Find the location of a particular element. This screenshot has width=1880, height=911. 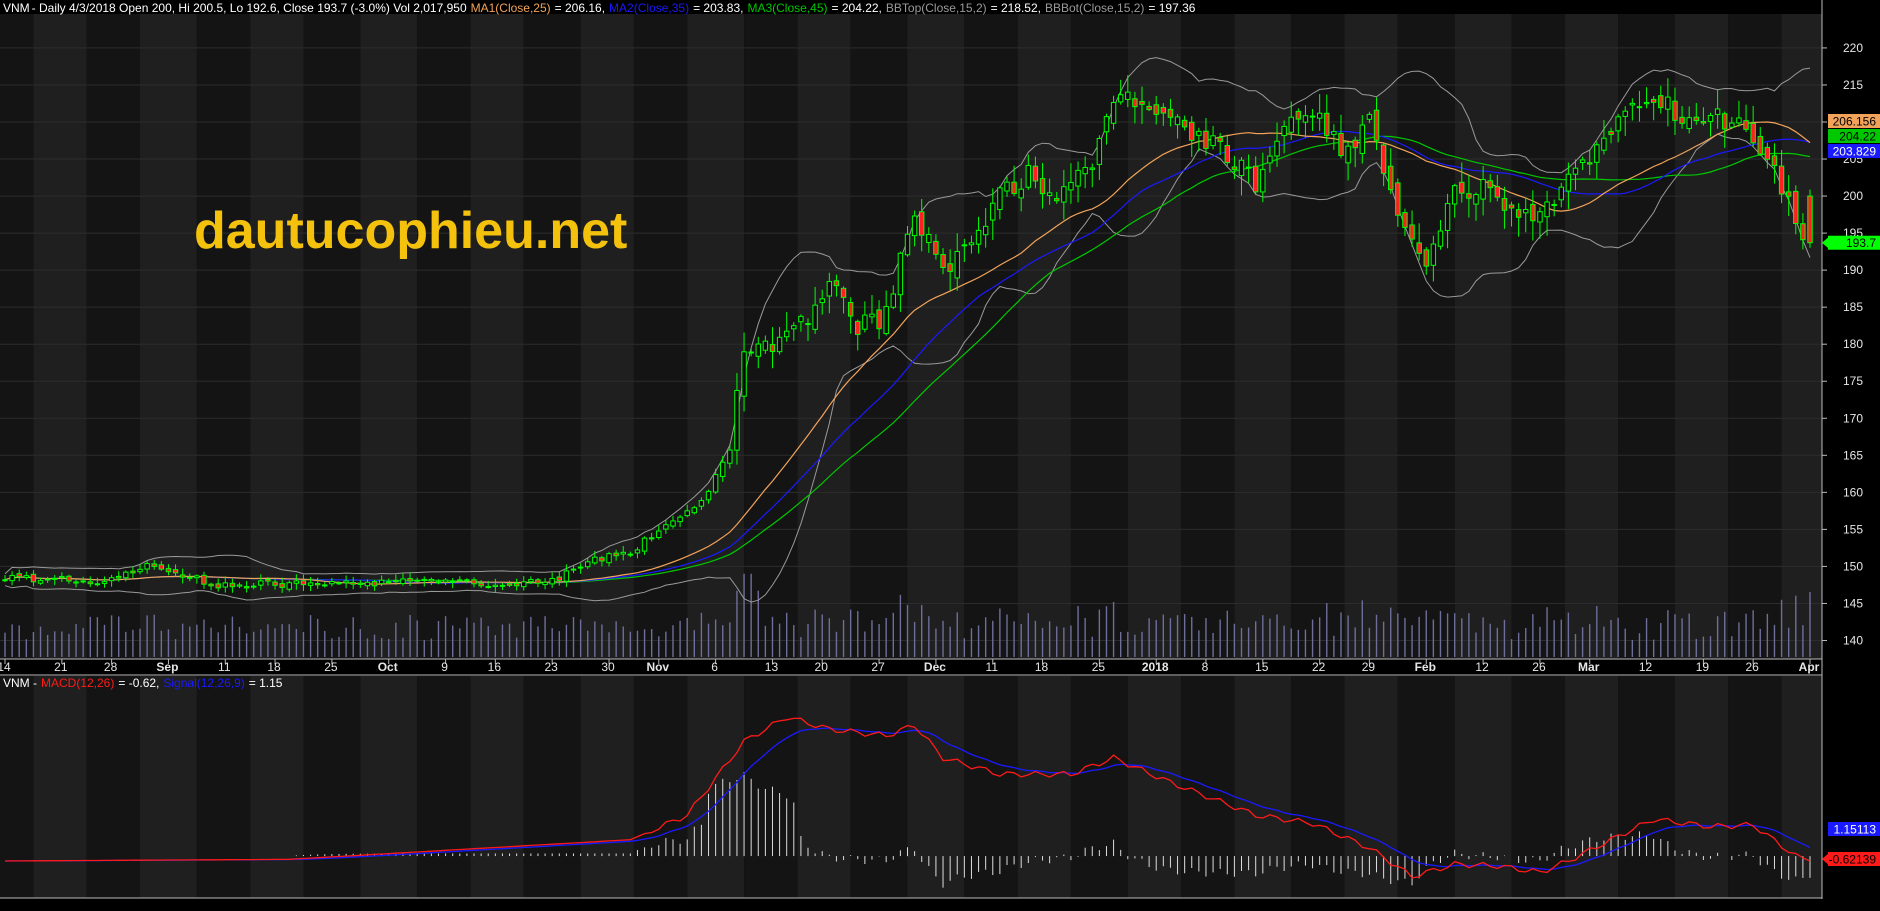

header-bbbot-label: BBBot(Close,15,2) is located at coordinates (1094, 8).